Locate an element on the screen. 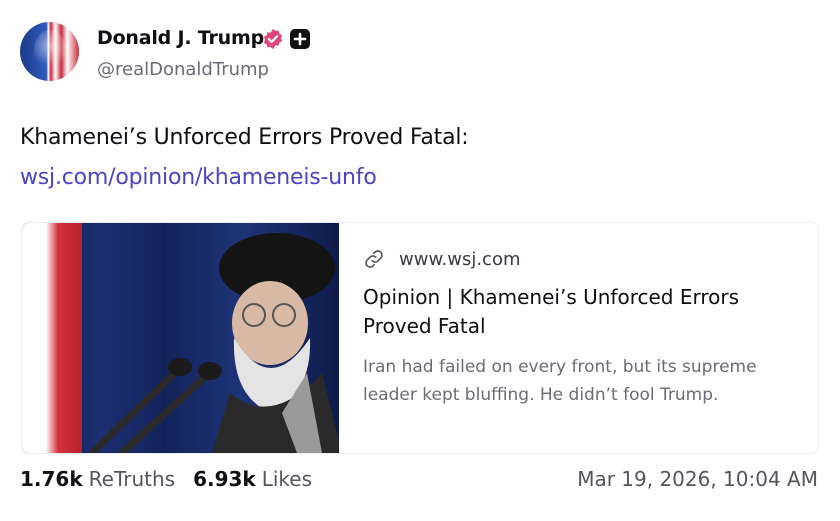 This screenshot has height=521, width=840. retruths-count: 1.76k is located at coordinates (51, 479).